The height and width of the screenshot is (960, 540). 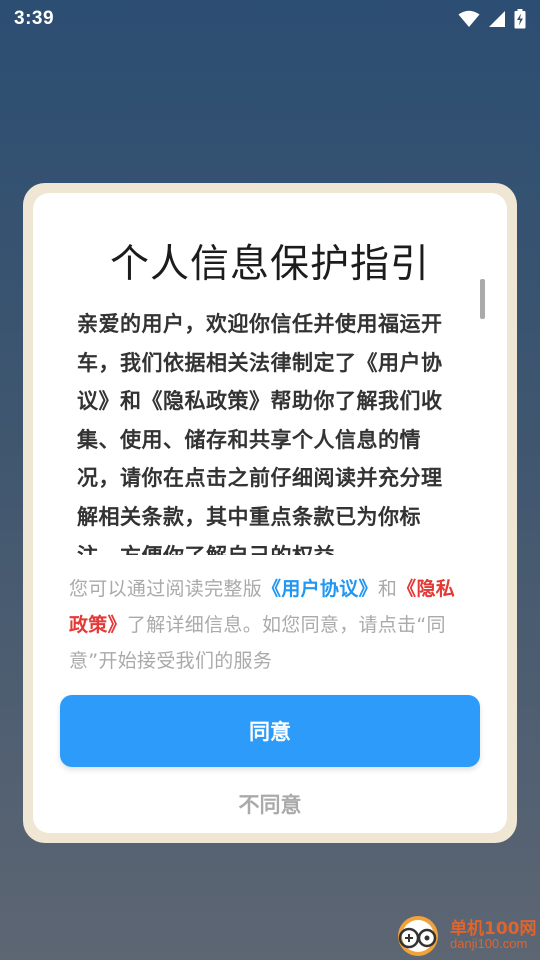 I want to click on status-time: 3:39, so click(x=34, y=18).